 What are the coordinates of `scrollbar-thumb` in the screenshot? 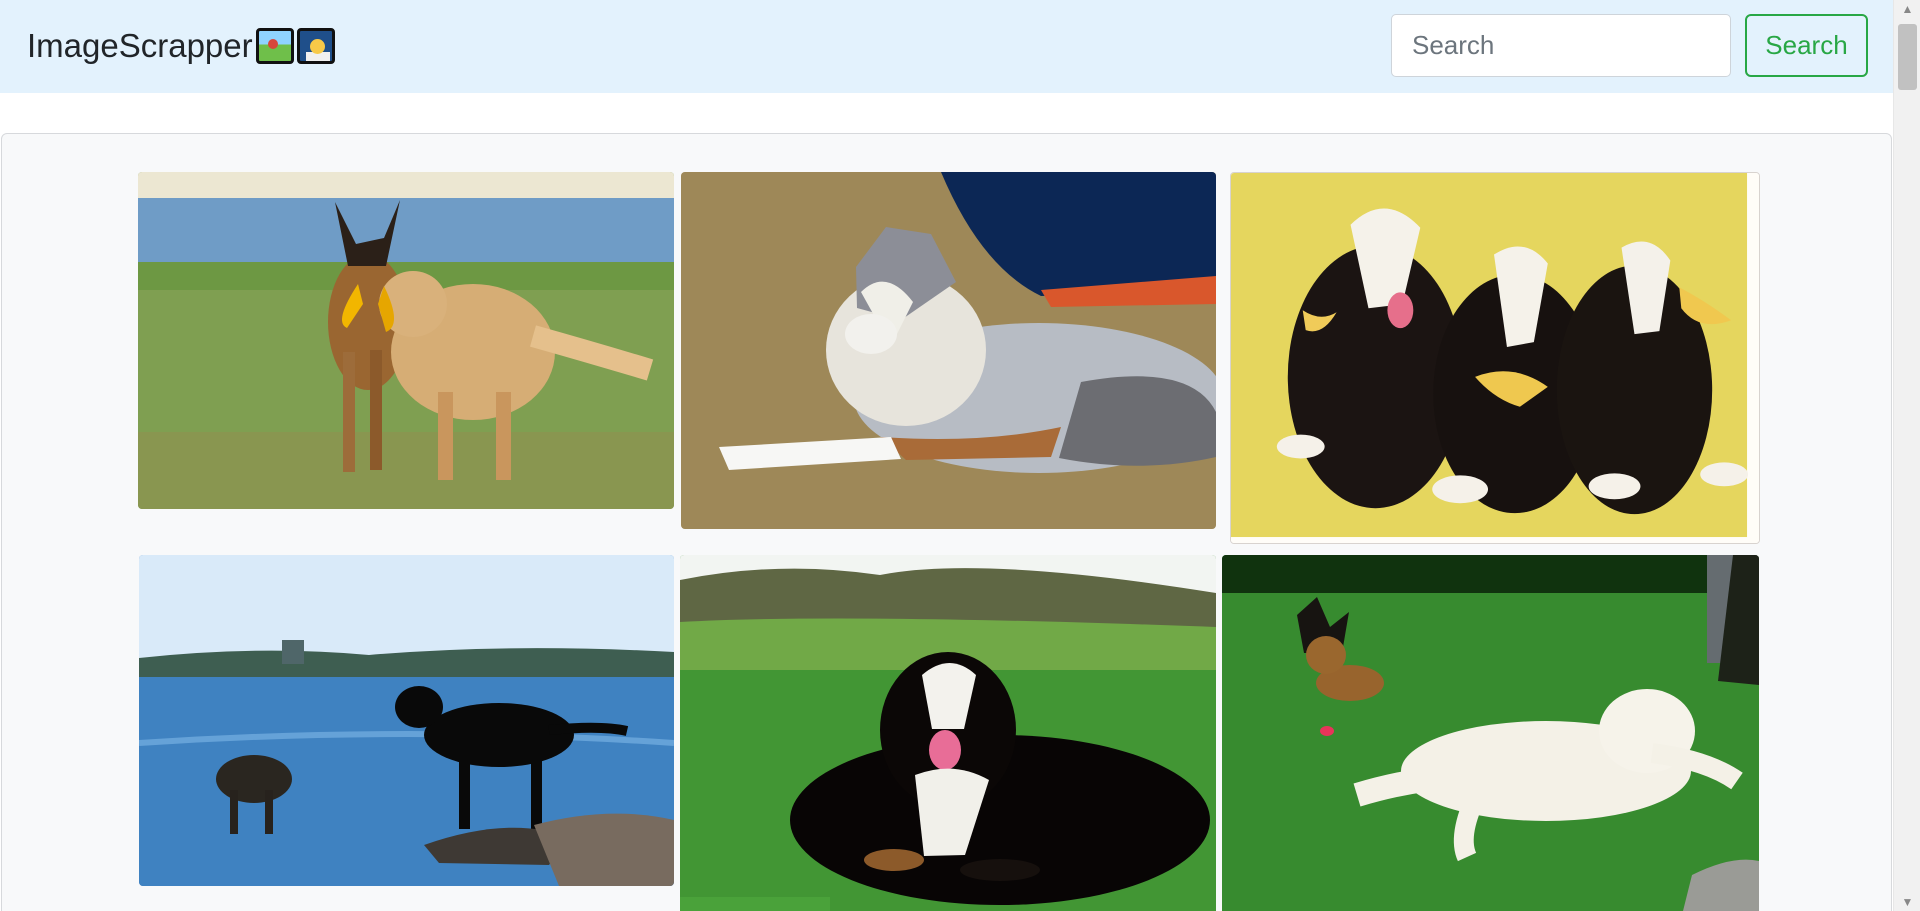 It's located at (1907, 57).